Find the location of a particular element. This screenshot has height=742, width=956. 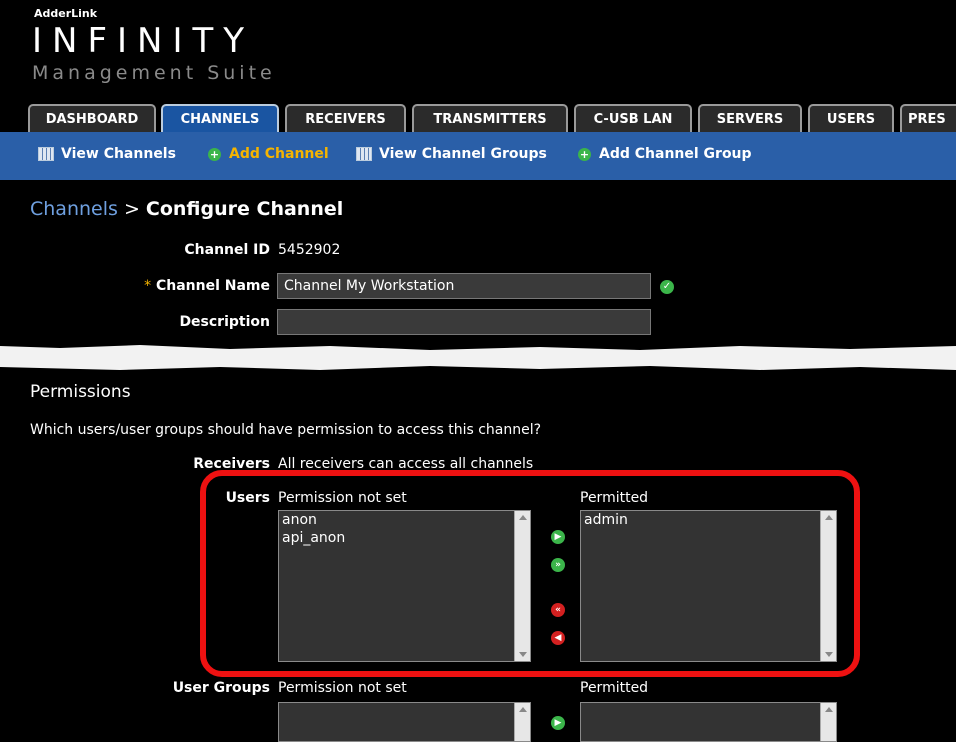

tab-dashboard: DASHBOARD is located at coordinates (92, 118).